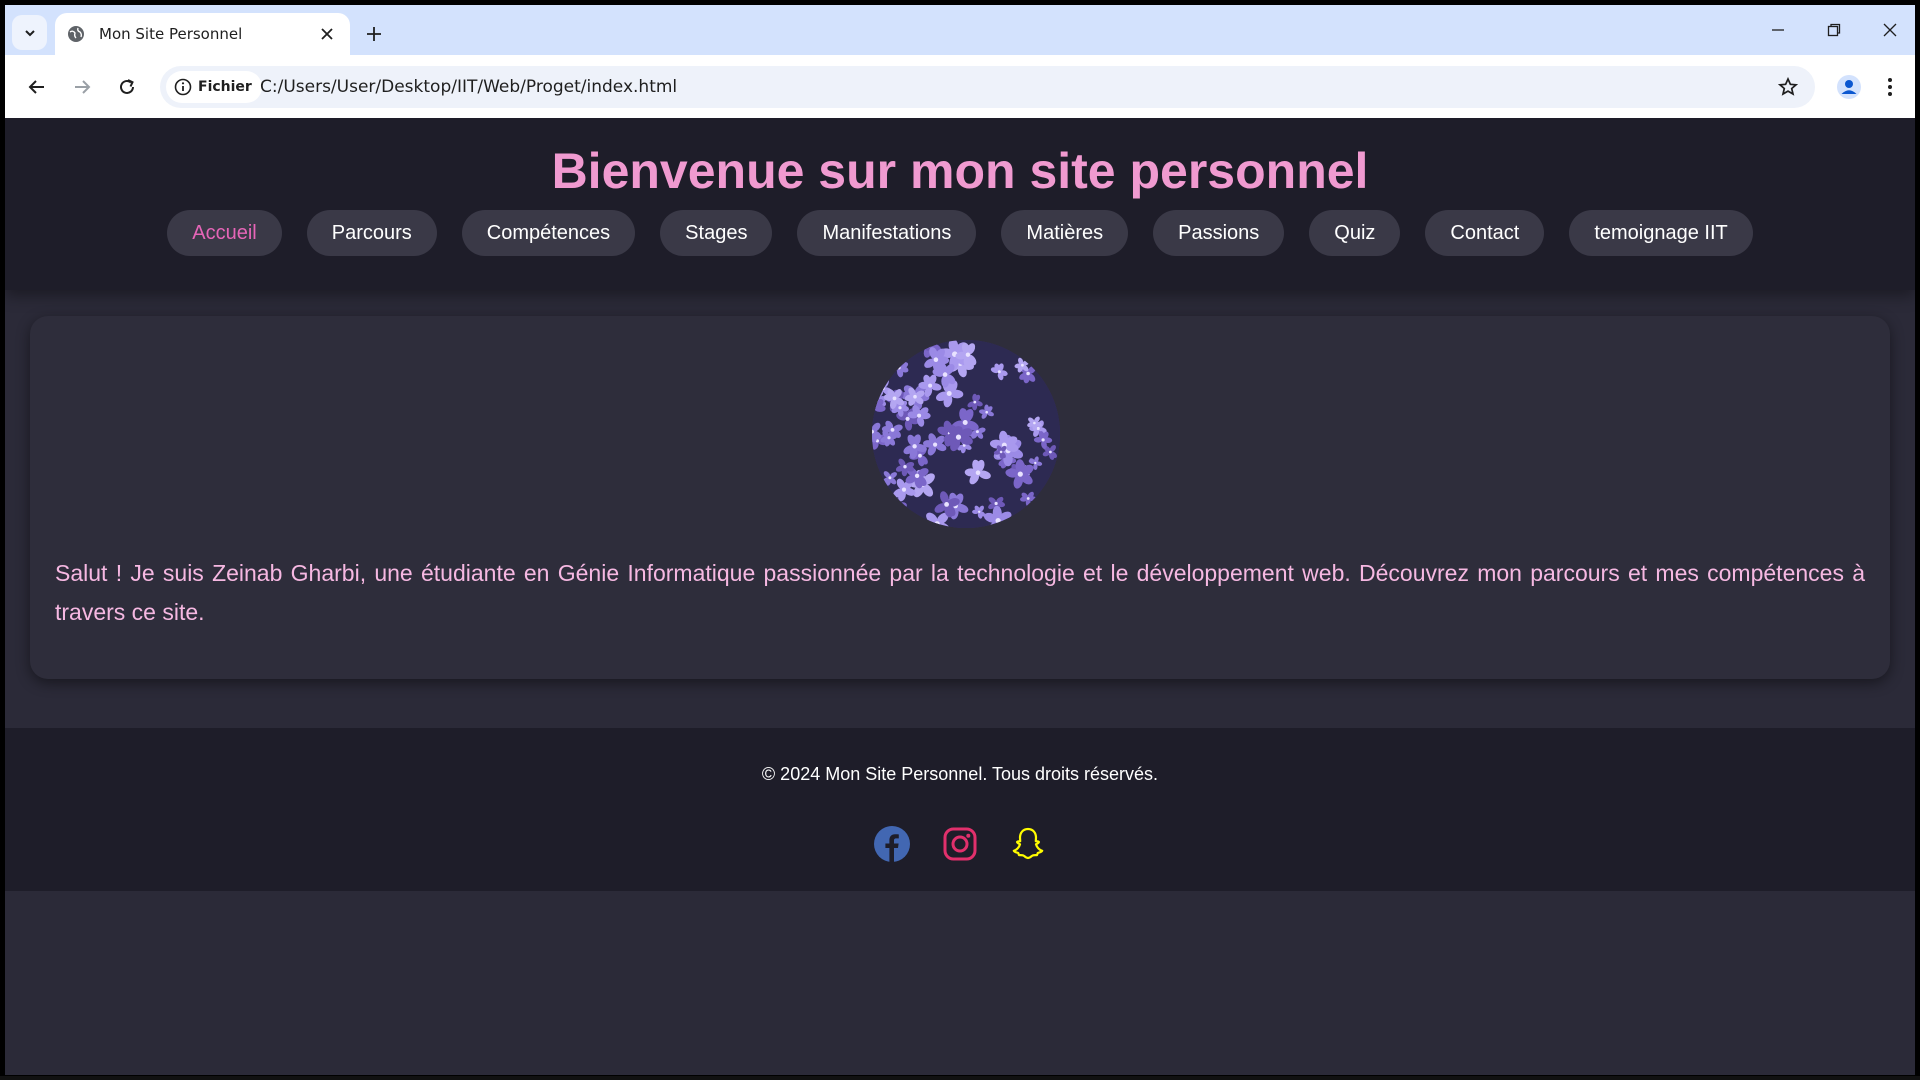  I want to click on arrow-left-icon, so click(36, 87).